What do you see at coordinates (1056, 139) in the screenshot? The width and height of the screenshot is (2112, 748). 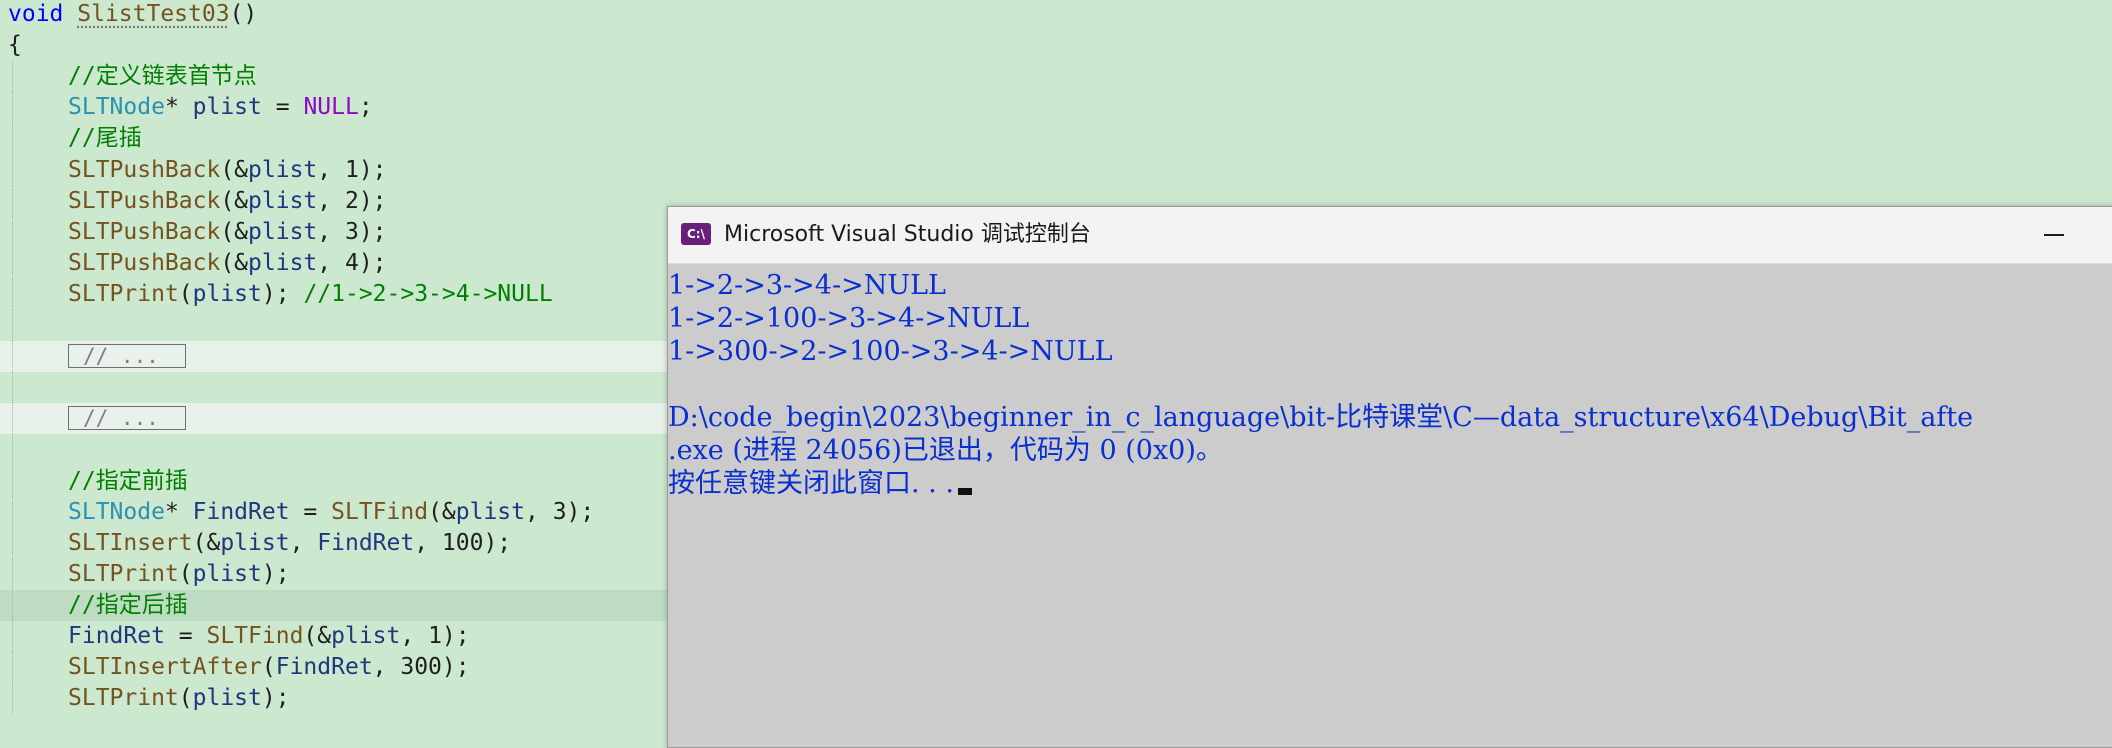 I see `code-line: //尾插` at bounding box center [1056, 139].